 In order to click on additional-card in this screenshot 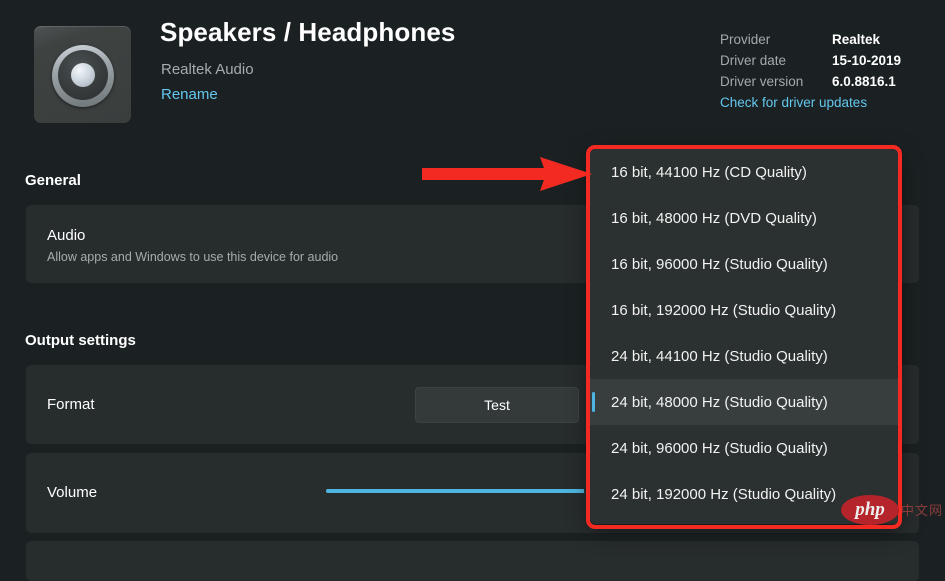, I will do `click(472, 561)`.